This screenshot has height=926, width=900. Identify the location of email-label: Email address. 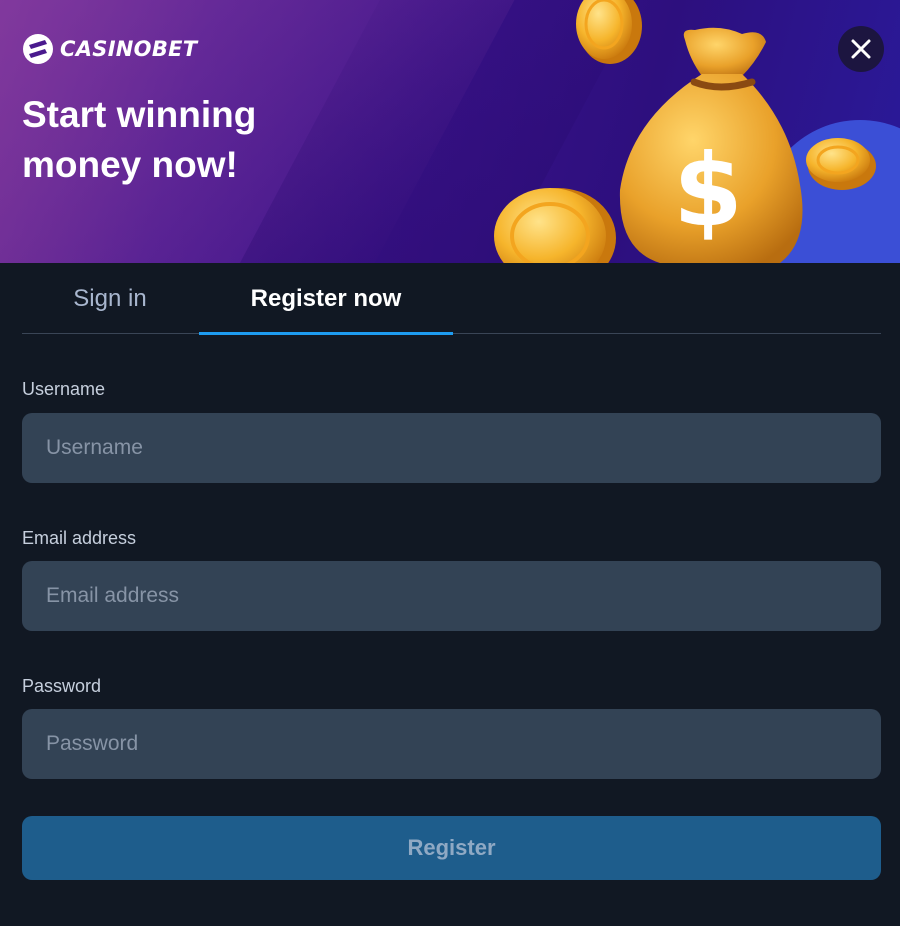
(79, 538).